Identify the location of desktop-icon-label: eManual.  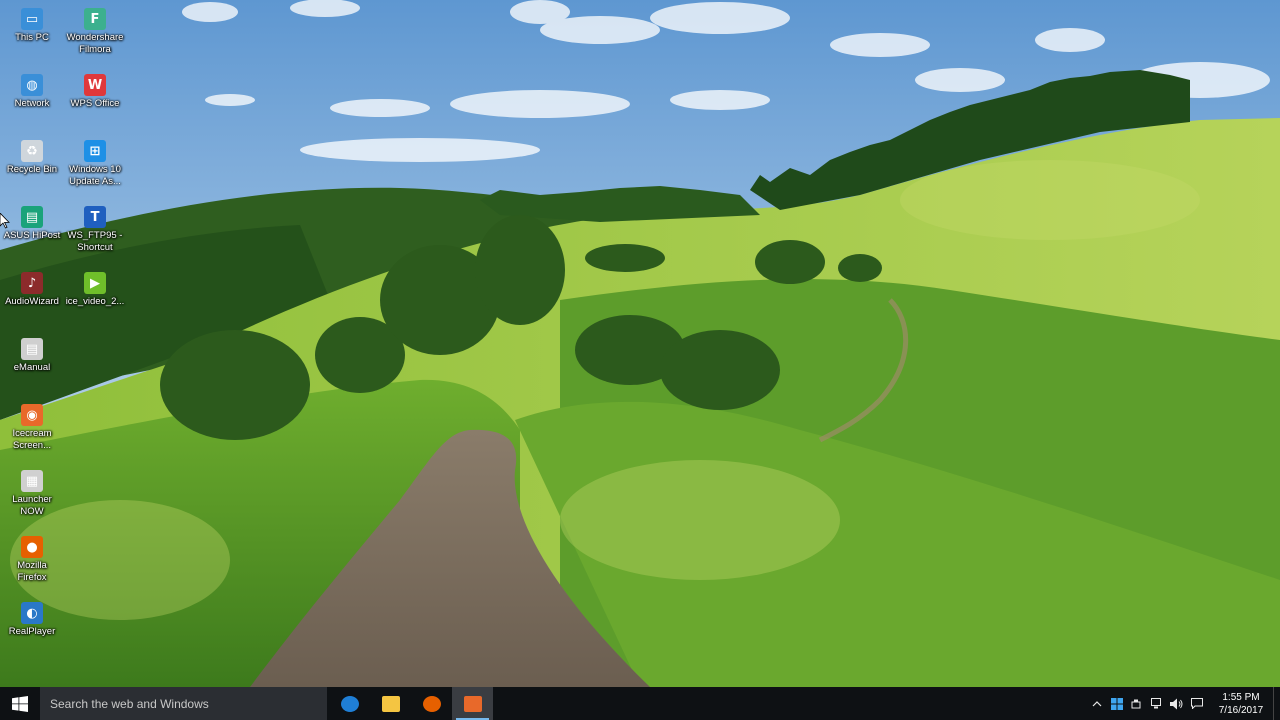
(32, 367).